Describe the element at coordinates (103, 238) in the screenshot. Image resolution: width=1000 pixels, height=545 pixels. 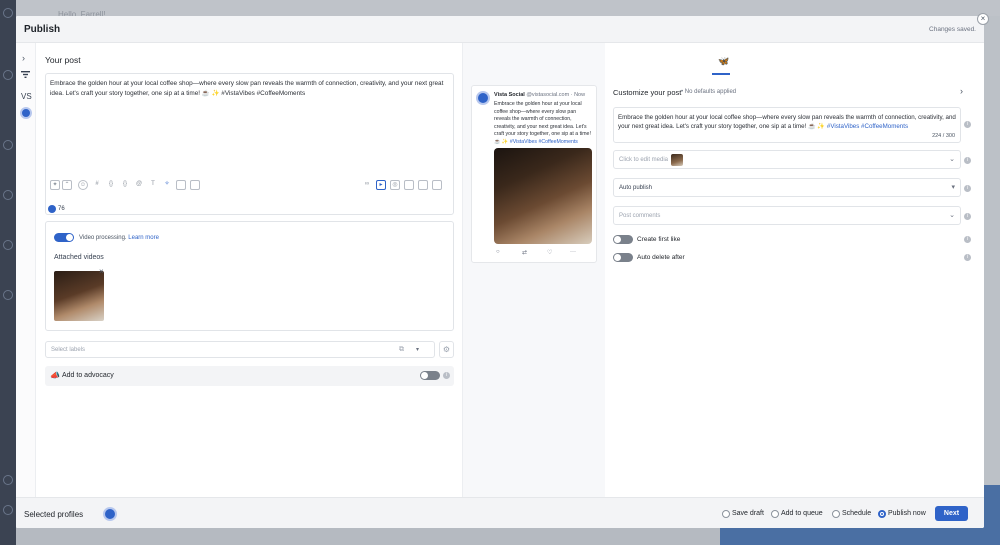
I see `video-processing-text: Video processing.` at that location.